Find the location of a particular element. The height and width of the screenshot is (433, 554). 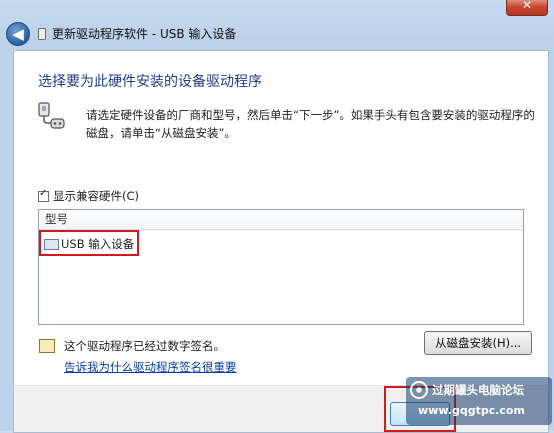

title-bar: ✕ ◀ 更新驱动程序软件 - USB 输入设备 is located at coordinates (277, 25).